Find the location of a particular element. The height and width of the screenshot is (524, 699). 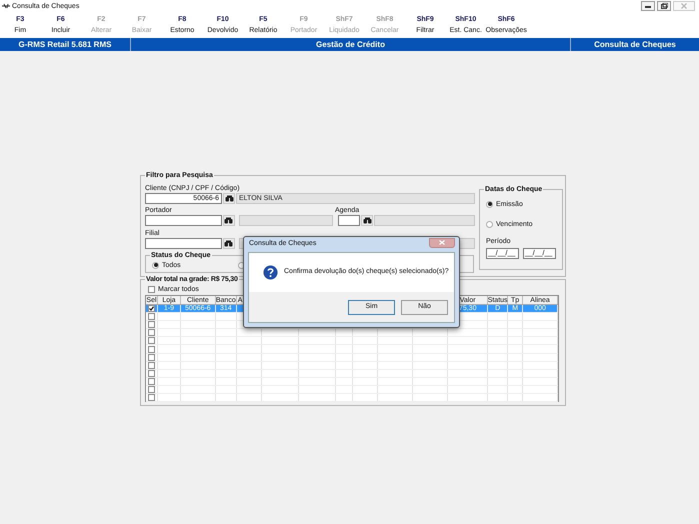

module-label: Gestão de Crédito is located at coordinates (350, 44).